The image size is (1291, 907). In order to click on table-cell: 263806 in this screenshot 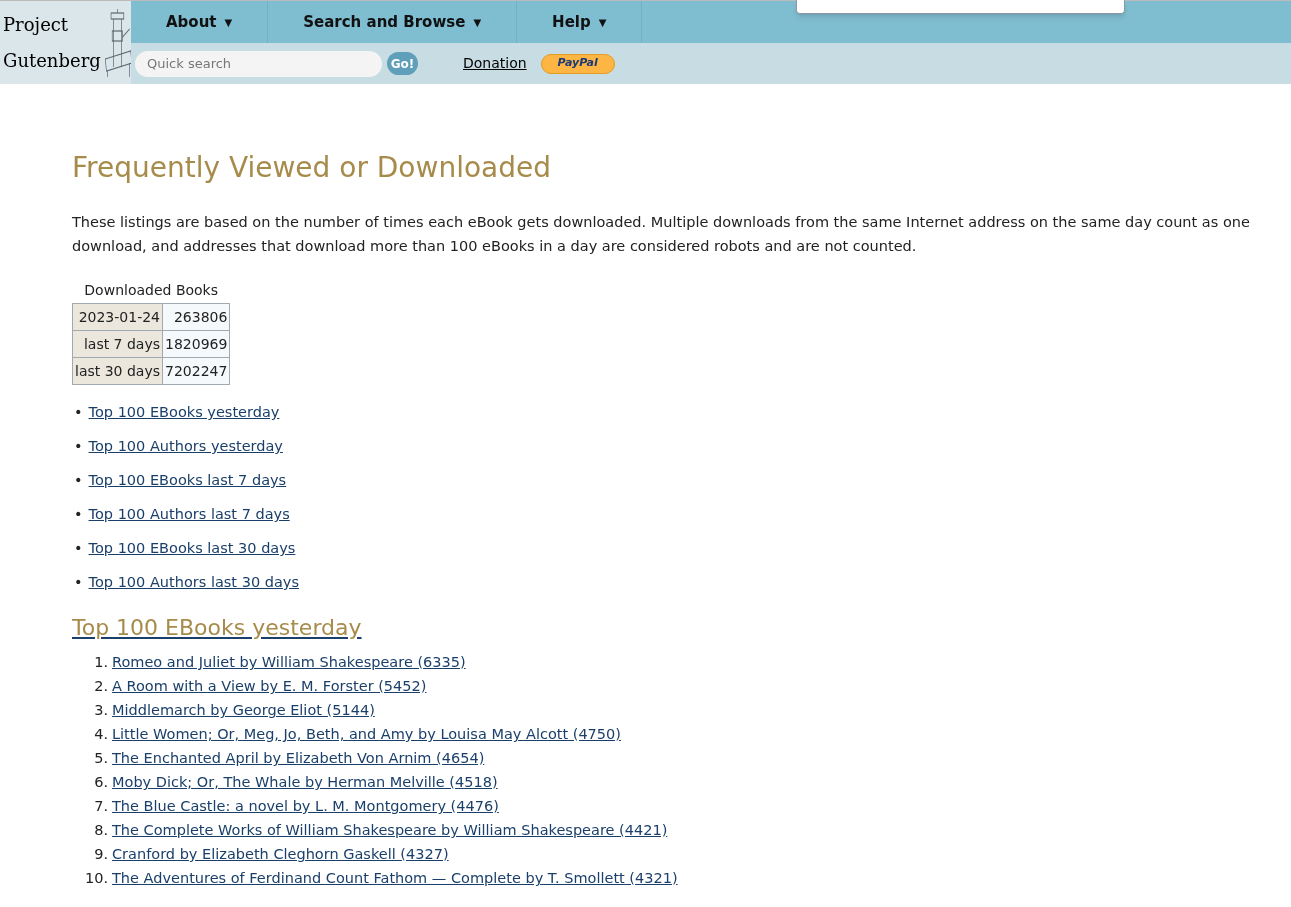, I will do `click(196, 317)`.